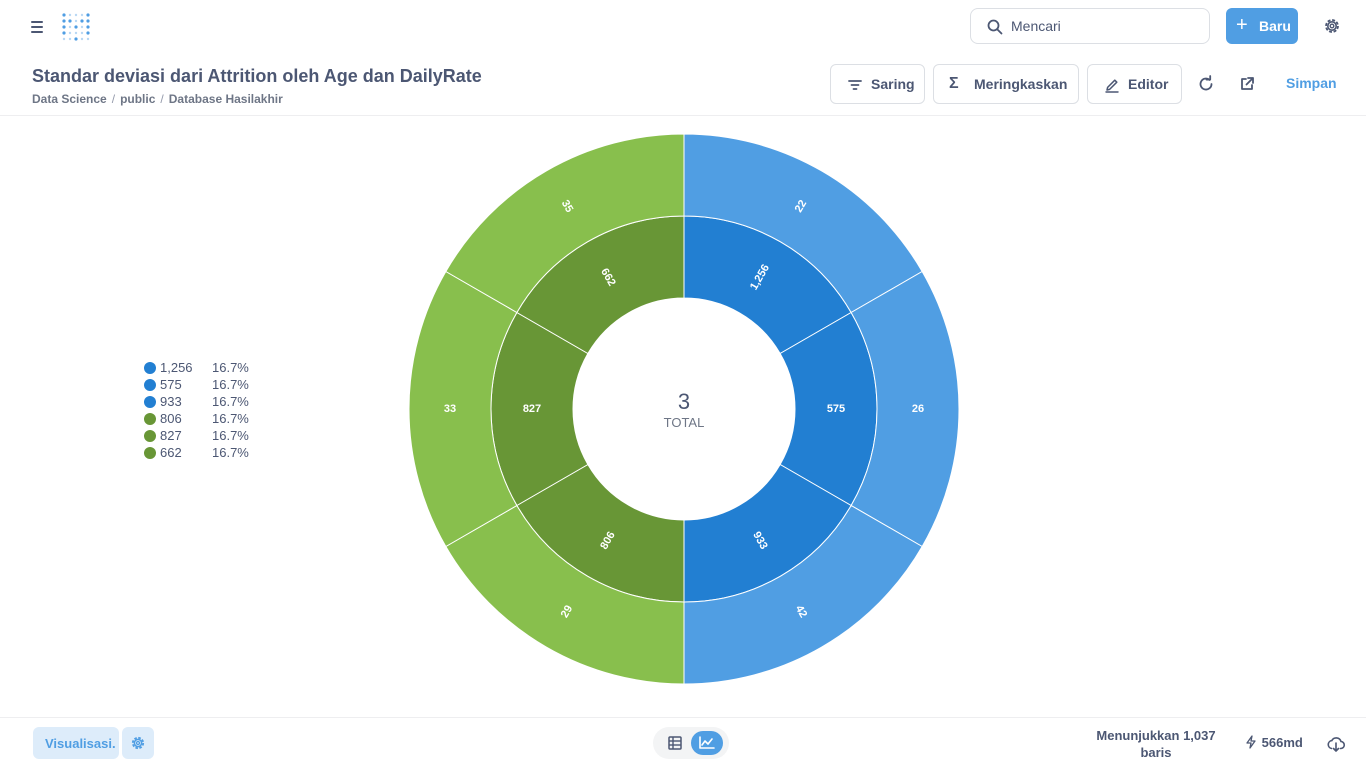 This screenshot has height=768, width=1366. I want to click on query-timing: 566md, so click(1273, 742).